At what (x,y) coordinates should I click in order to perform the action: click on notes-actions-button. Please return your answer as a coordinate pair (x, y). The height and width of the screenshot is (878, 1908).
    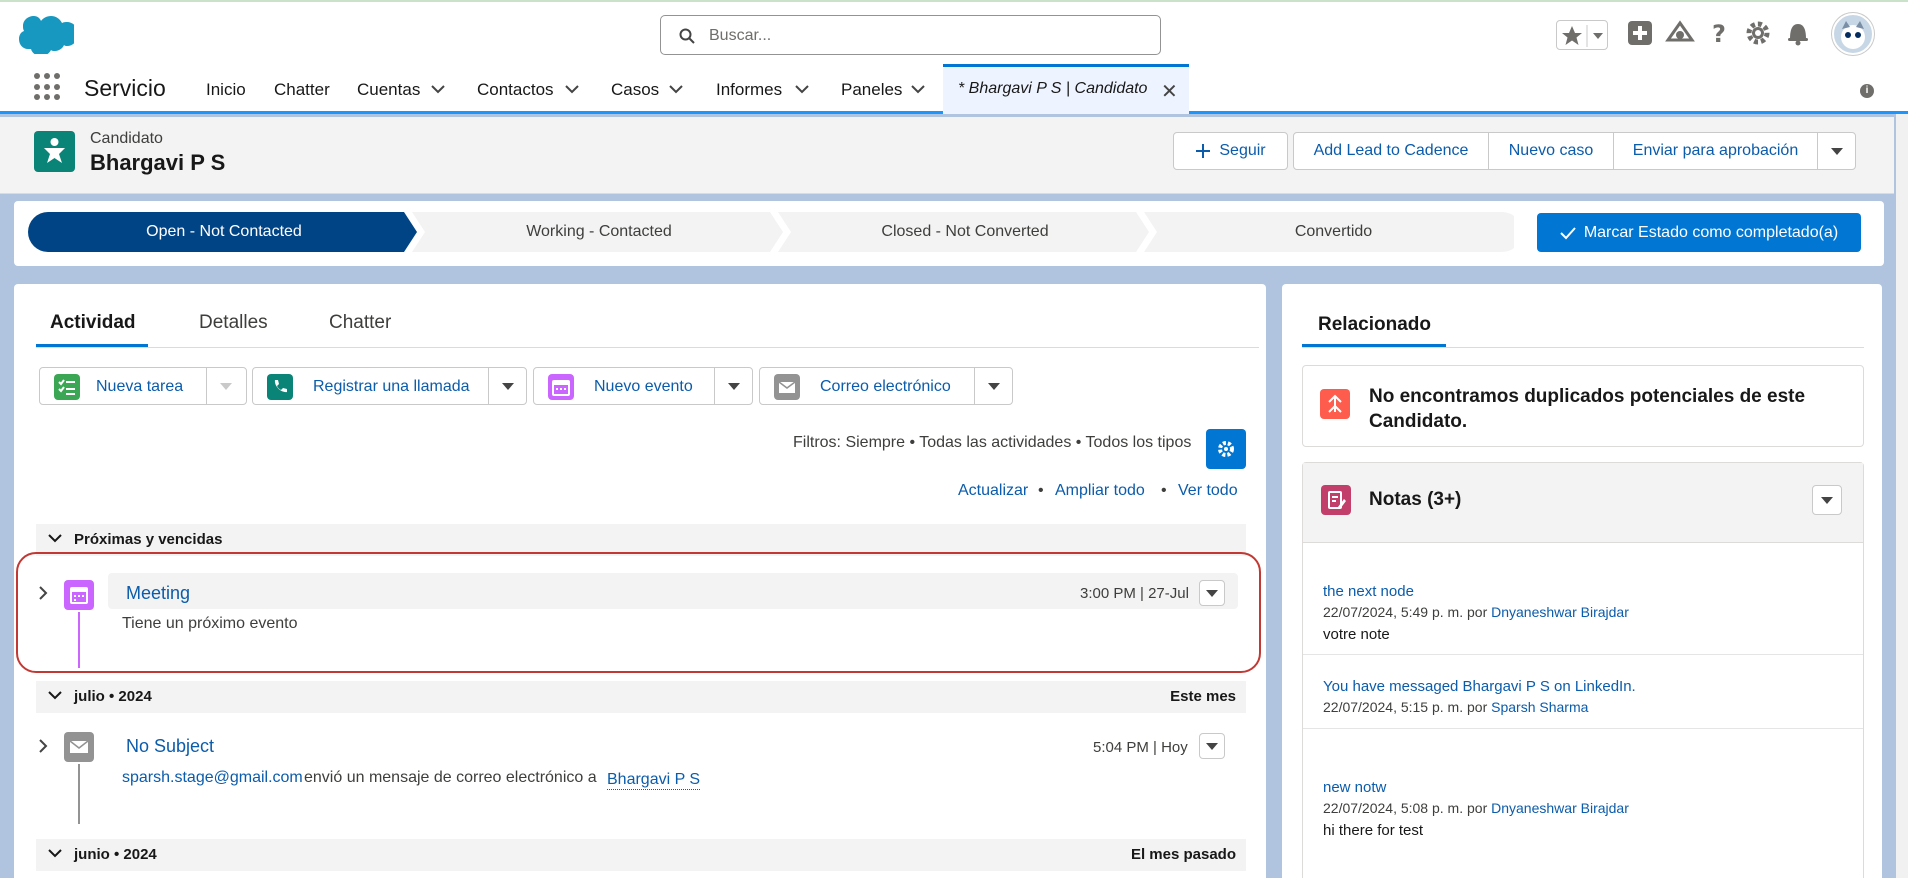
    Looking at the image, I should click on (1827, 500).